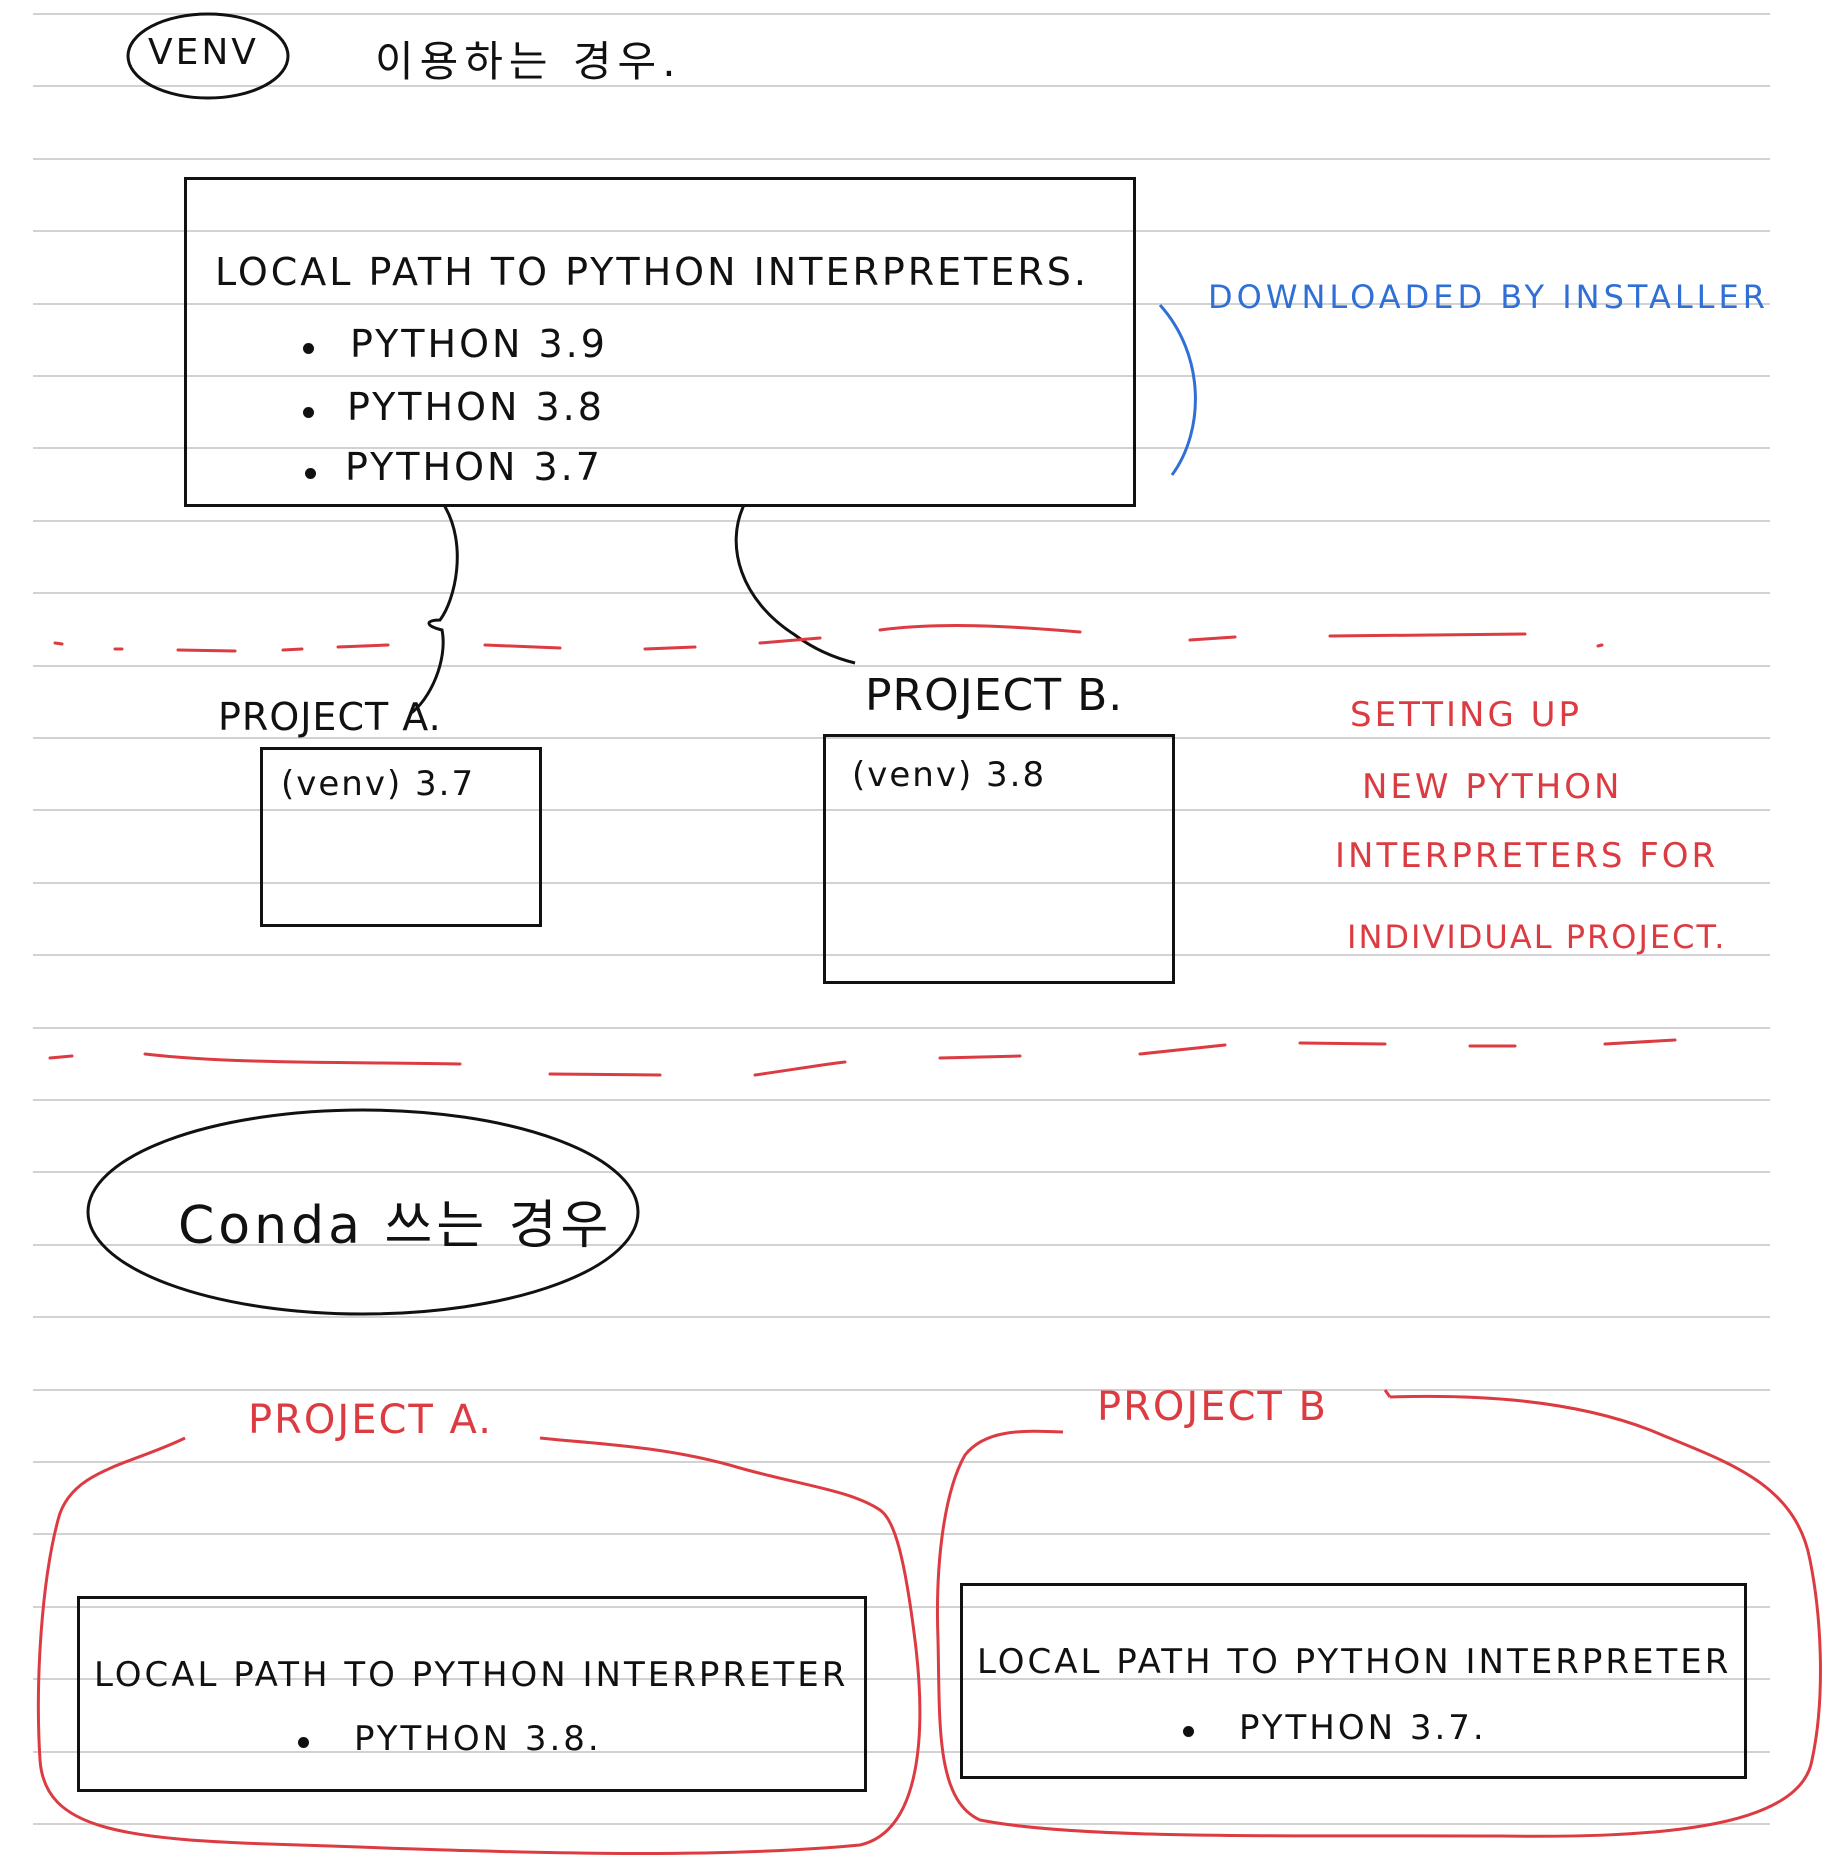 This screenshot has width=1826, height=1860. What do you see at coordinates (1363, 1728) in the screenshot?
I see `conda-project-b-item: PYTHON 3.7.` at bounding box center [1363, 1728].